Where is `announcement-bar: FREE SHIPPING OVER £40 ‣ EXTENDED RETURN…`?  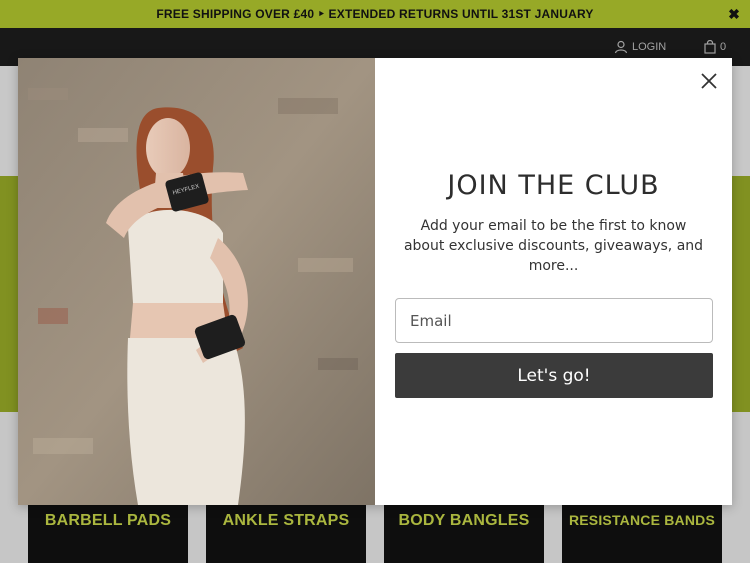 announcement-bar: FREE SHIPPING OVER £40 ‣ EXTENDED RETURN… is located at coordinates (375, 14).